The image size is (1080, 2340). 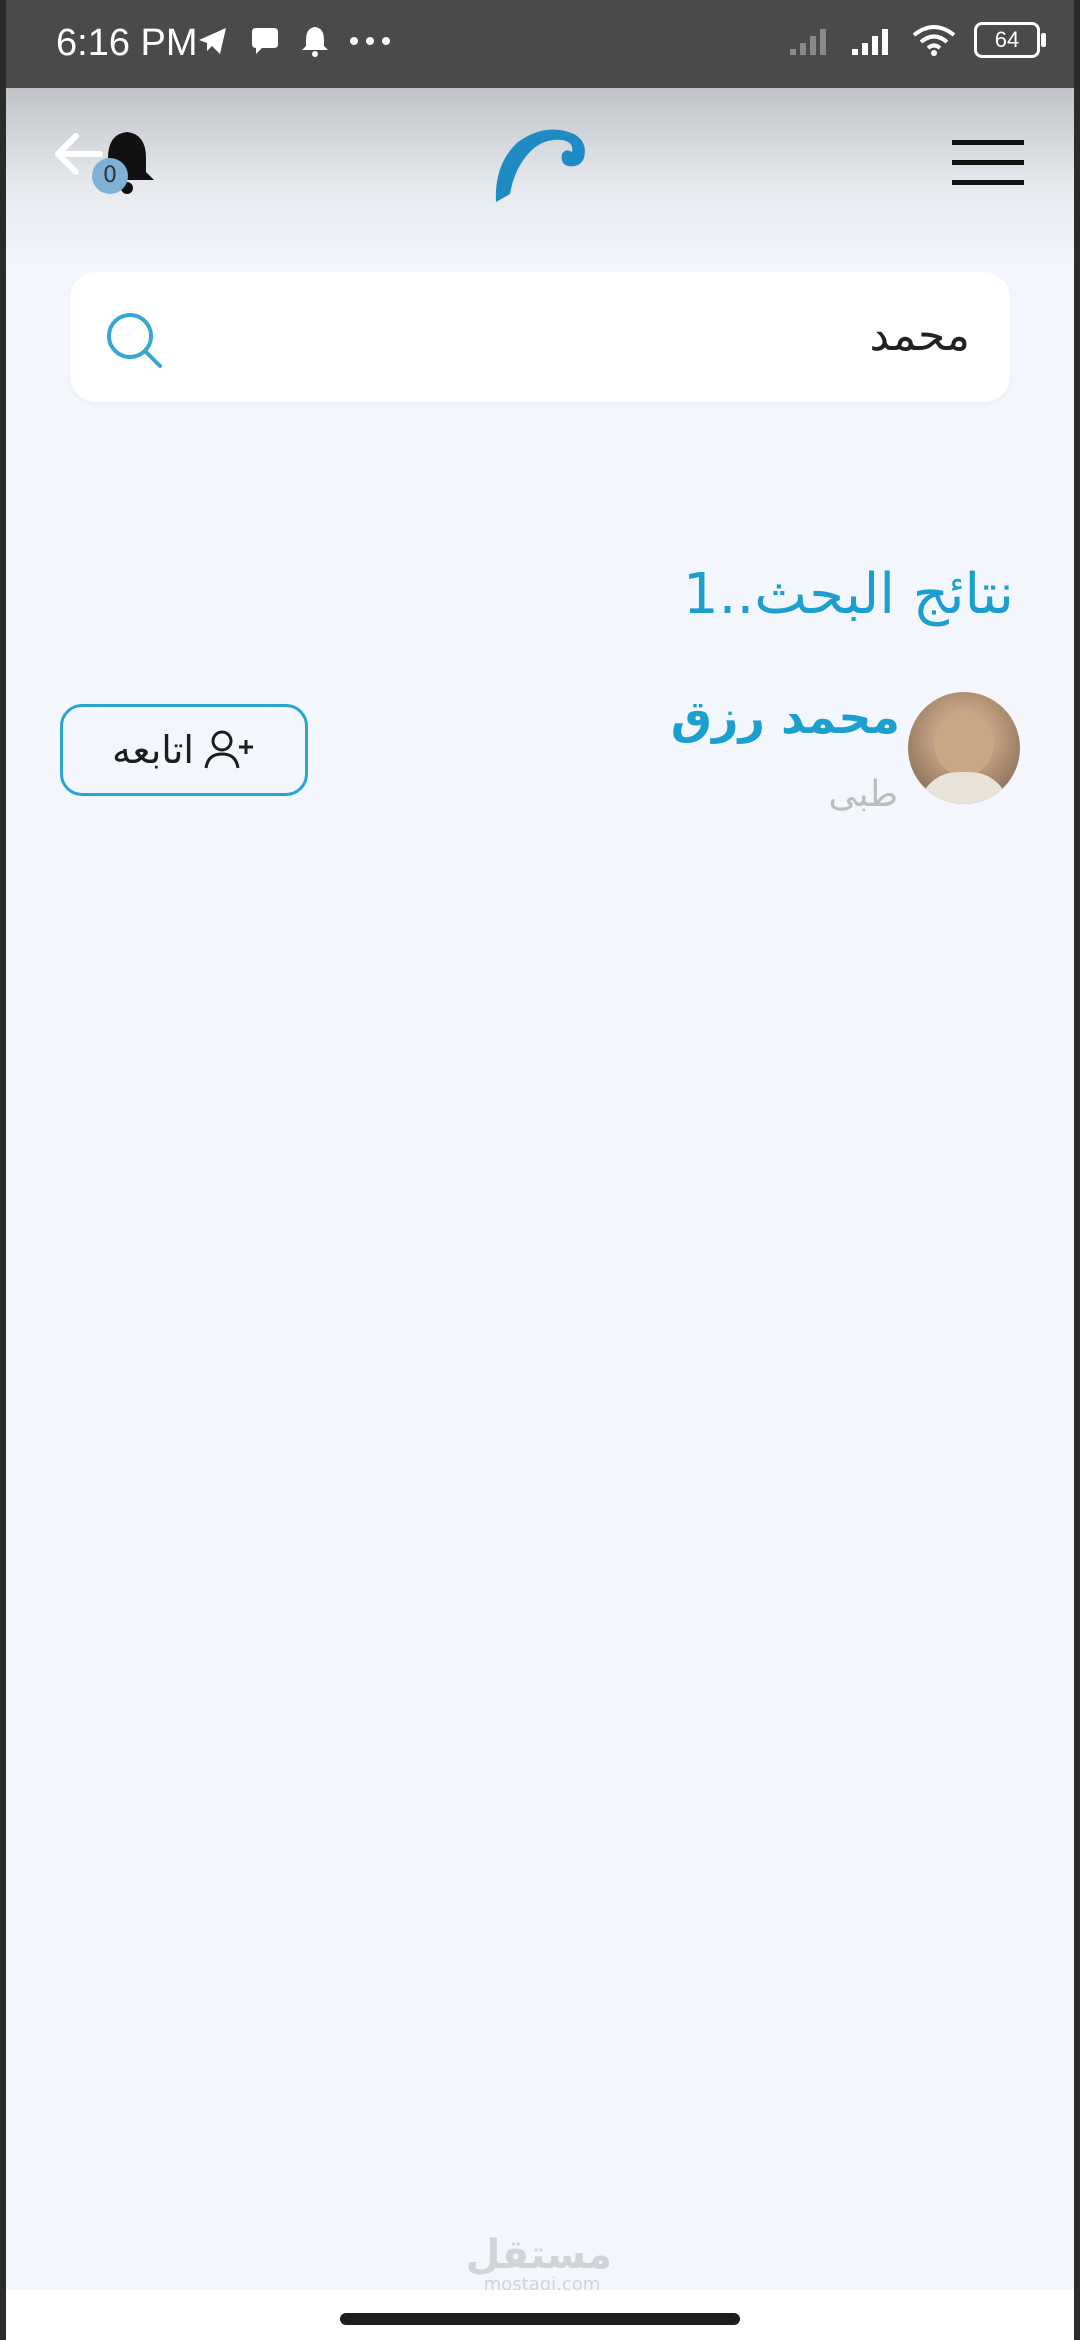 What do you see at coordinates (1010, 40) in the screenshot?
I see `battery-icon: 64` at bounding box center [1010, 40].